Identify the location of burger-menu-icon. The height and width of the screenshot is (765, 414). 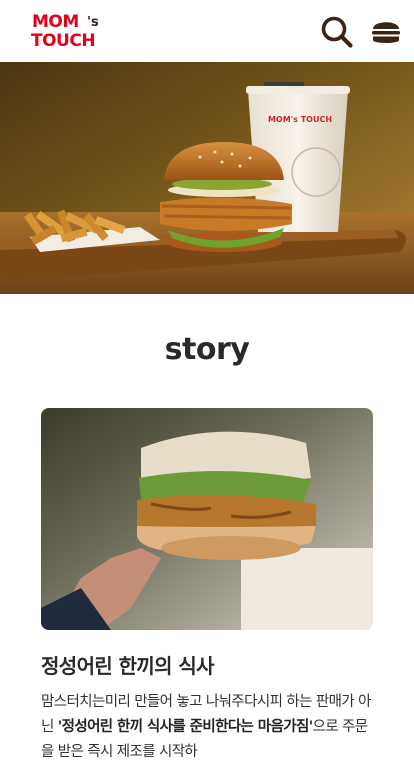
(386, 32).